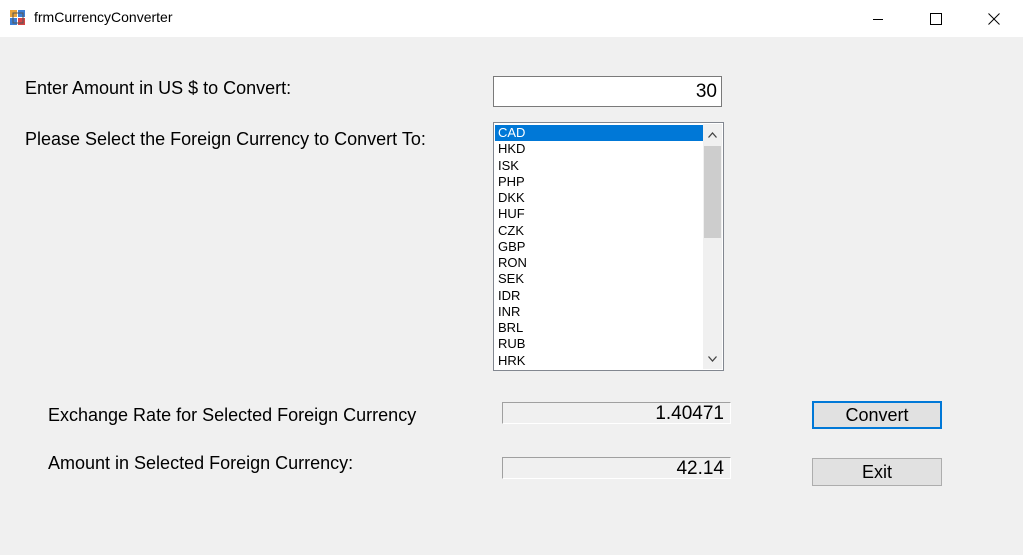 The height and width of the screenshot is (555, 1023). I want to click on converted-value: 42.14, so click(616, 468).